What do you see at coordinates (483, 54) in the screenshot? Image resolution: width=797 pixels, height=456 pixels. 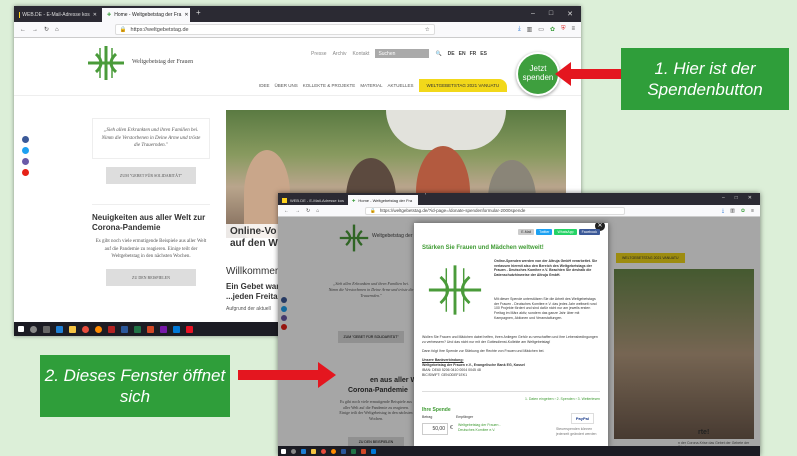 I see `lang-es: ES` at bounding box center [483, 54].